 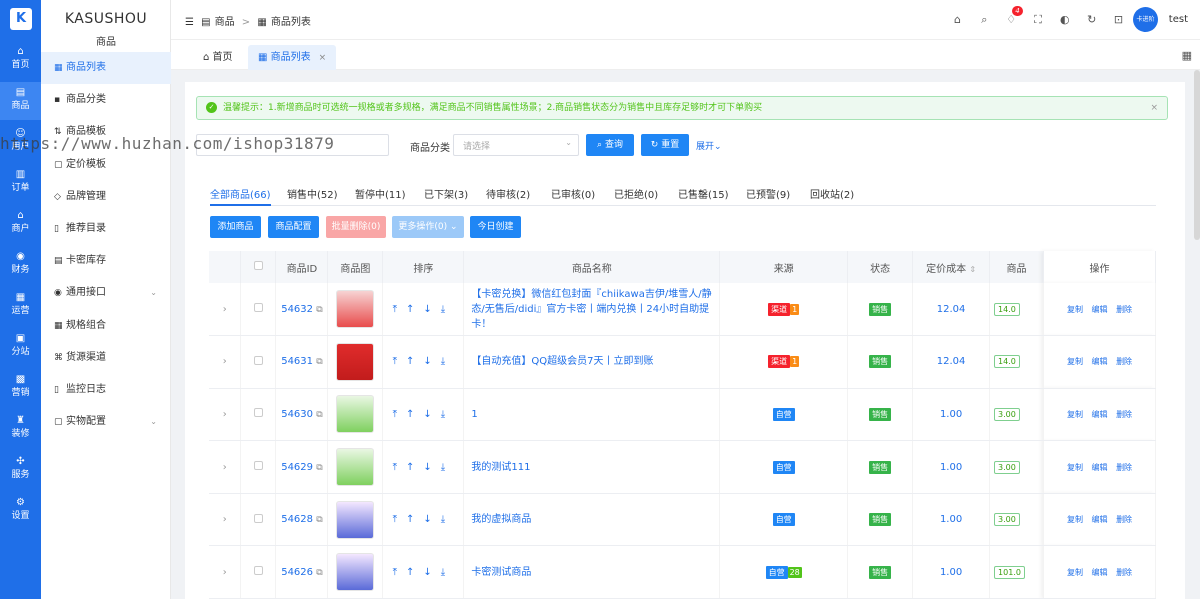 I want to click on goods-id: 54628, so click(x=297, y=519).